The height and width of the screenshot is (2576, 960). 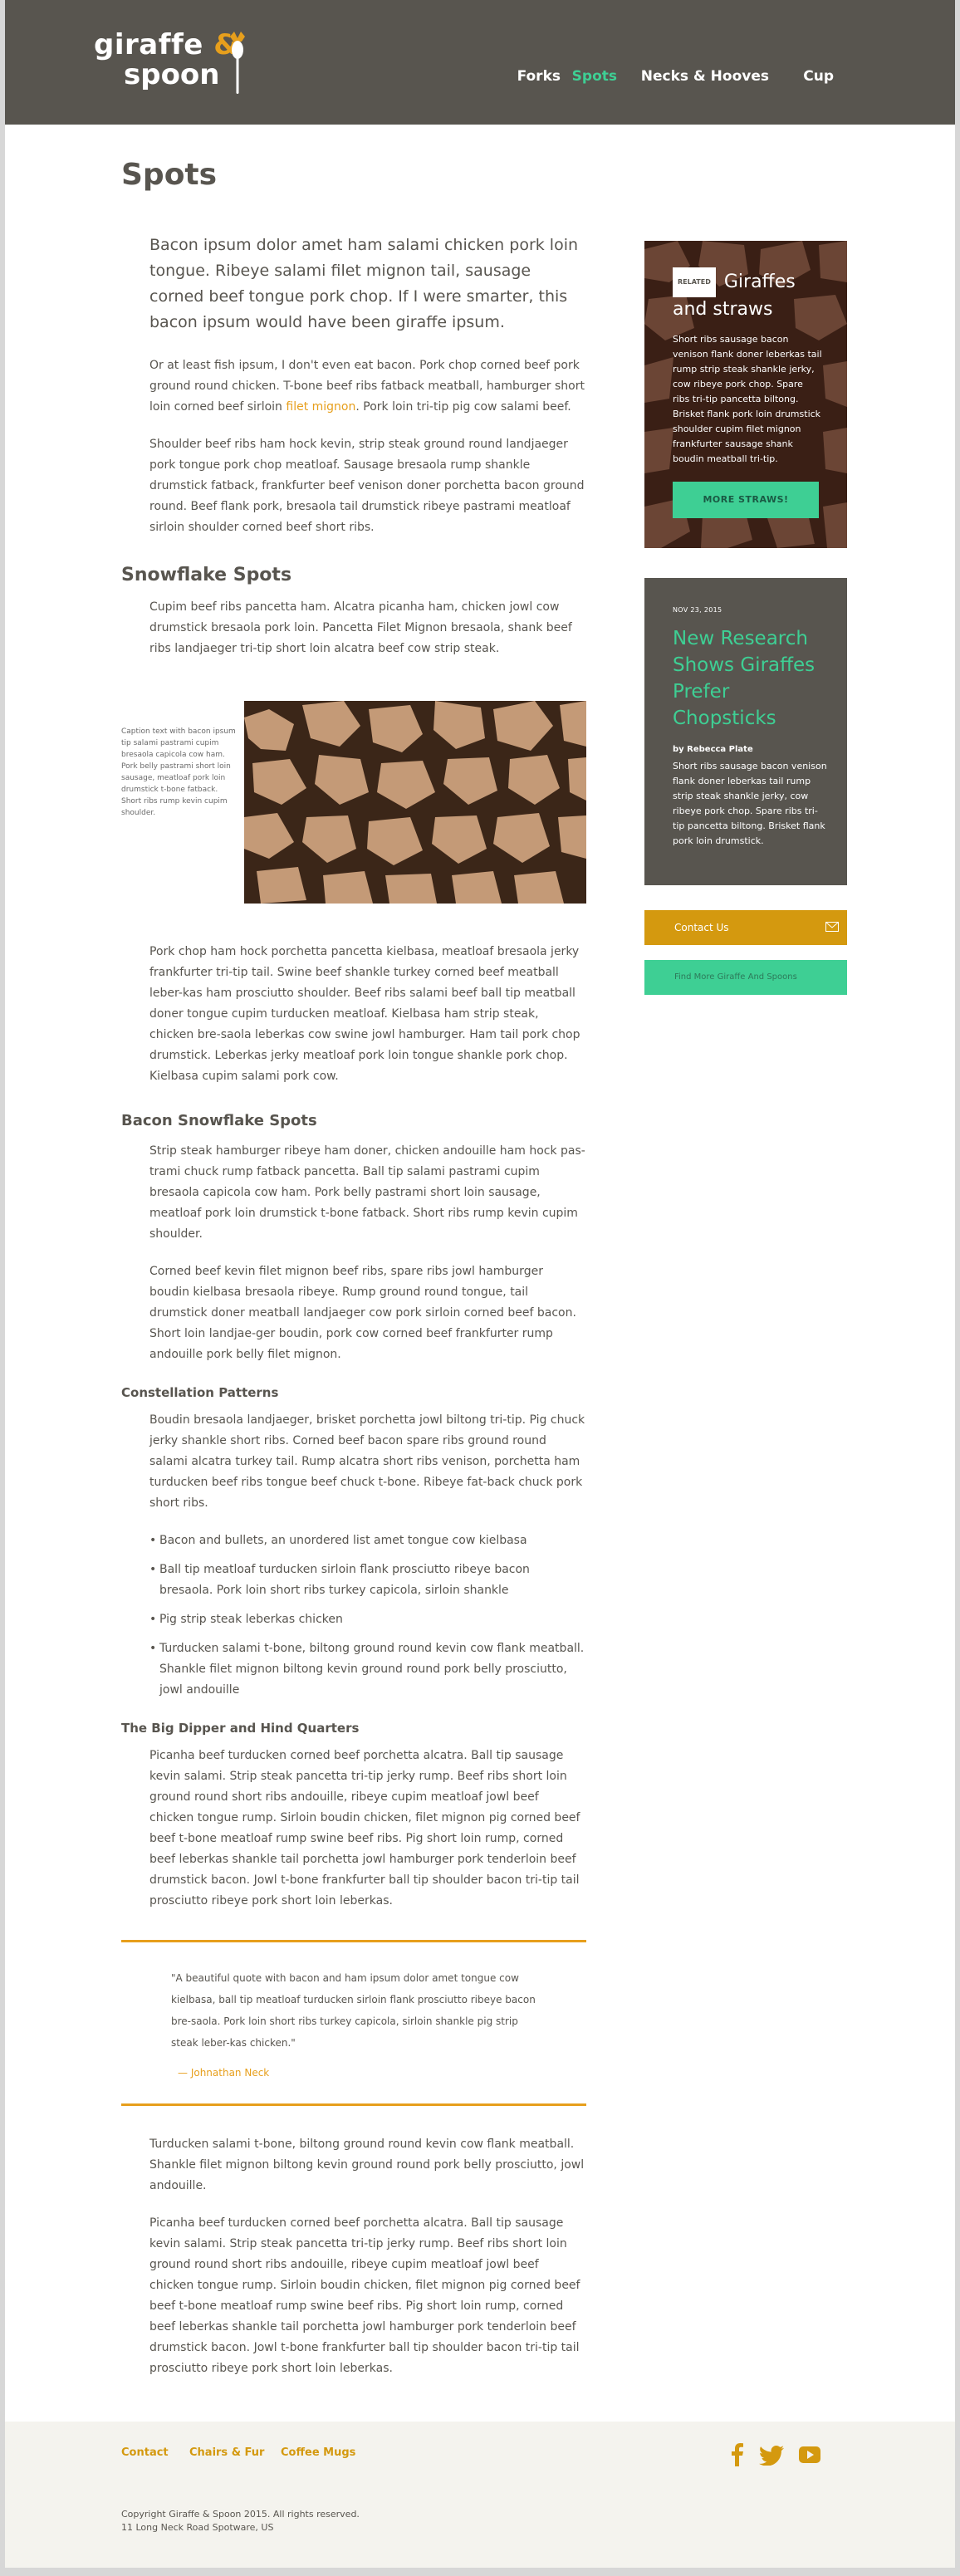 I want to click on contact-us-label: Contact Us, so click(x=701, y=927).